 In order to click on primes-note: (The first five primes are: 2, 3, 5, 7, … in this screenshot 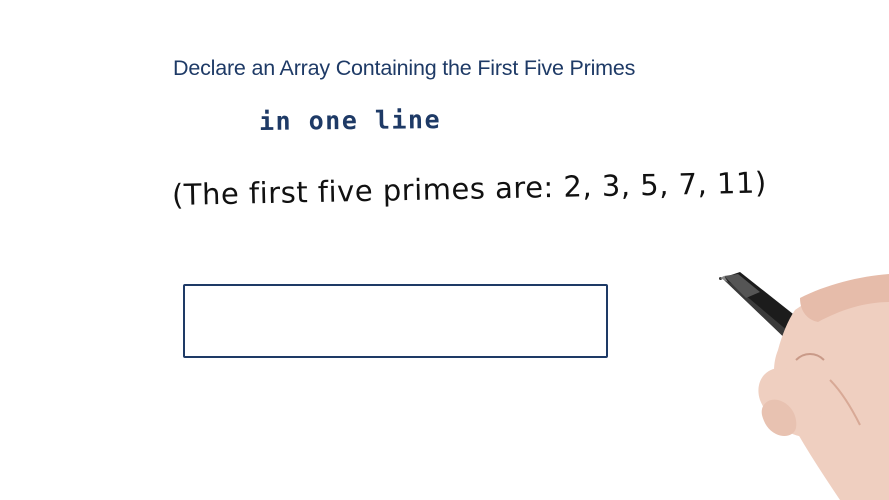, I will do `click(469, 188)`.